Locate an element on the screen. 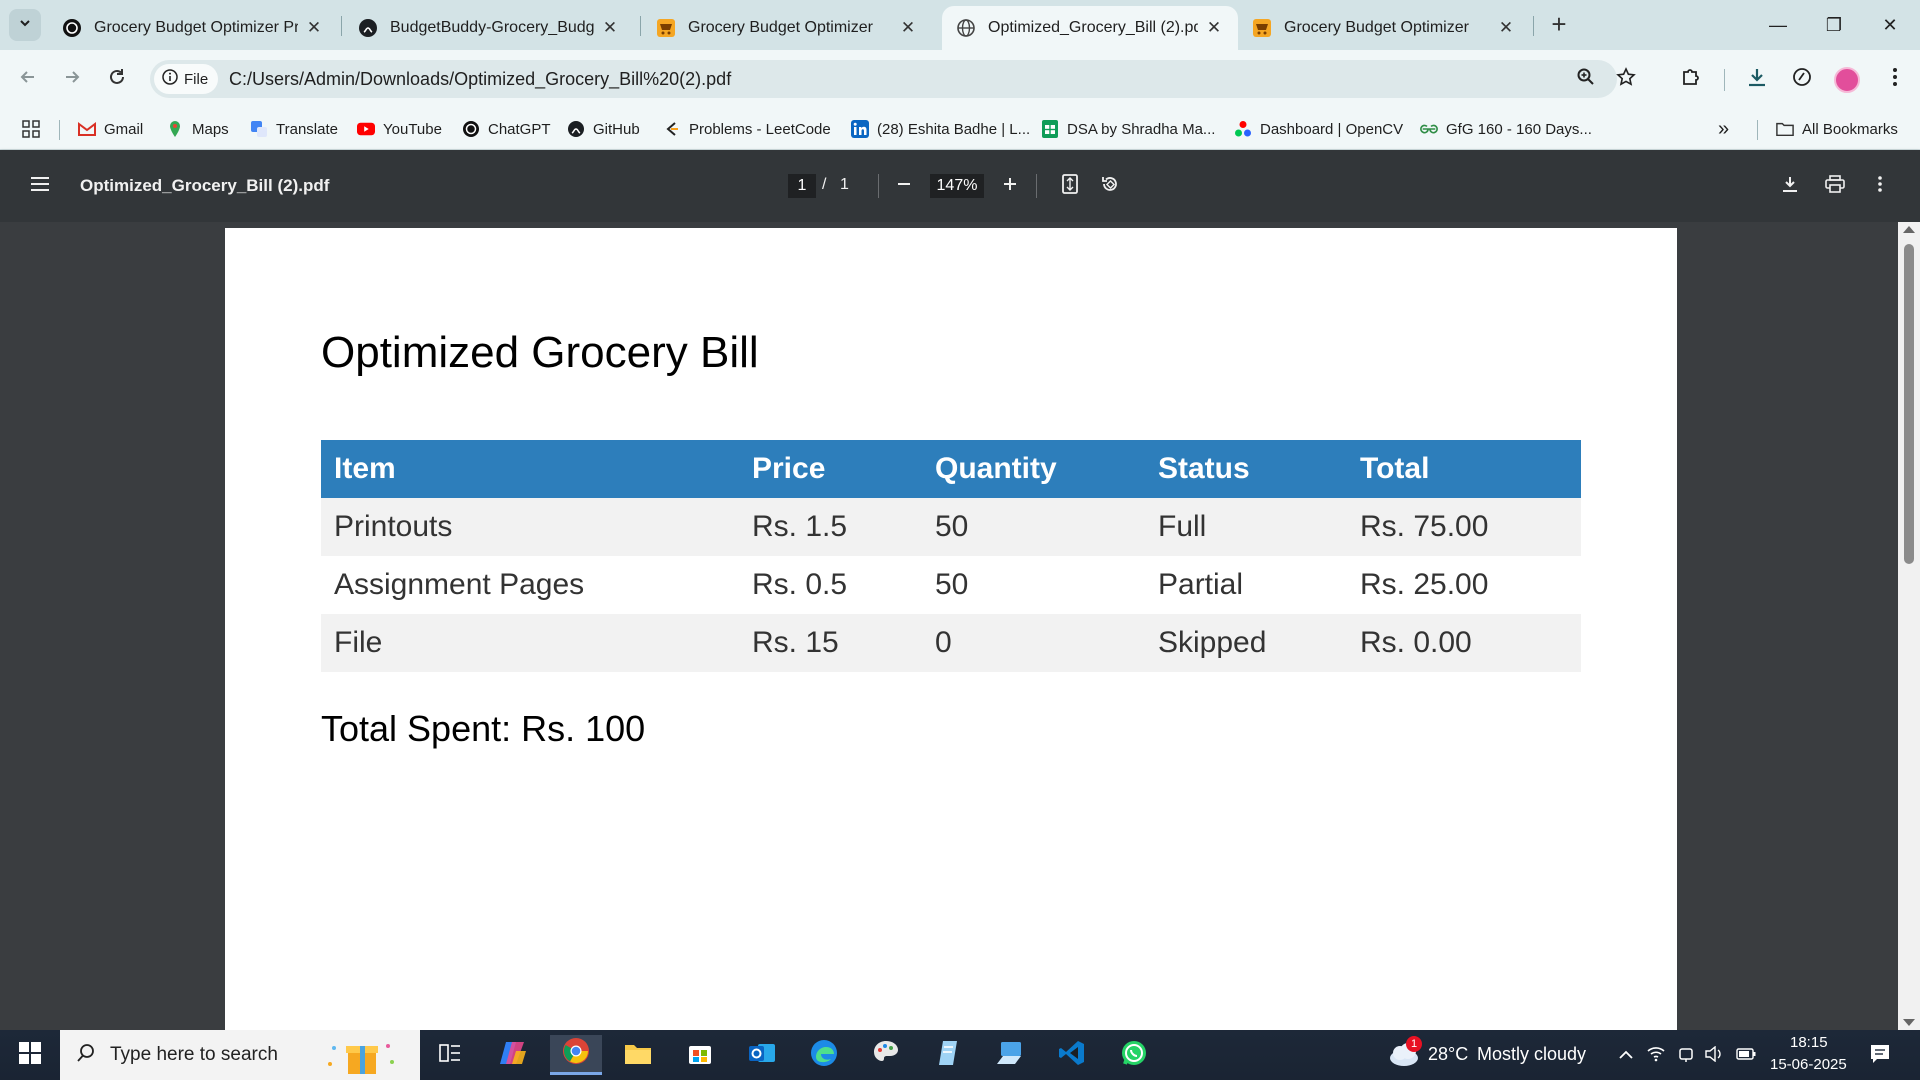 This screenshot has height=1080, width=1920. taskbar-chrome is located at coordinates (576, 1055).